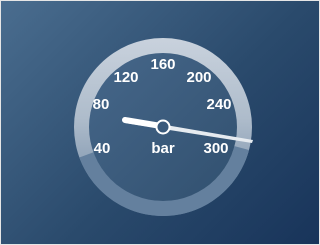 The image size is (320, 245). I want to click on tick-label-300: 300, so click(215, 148).